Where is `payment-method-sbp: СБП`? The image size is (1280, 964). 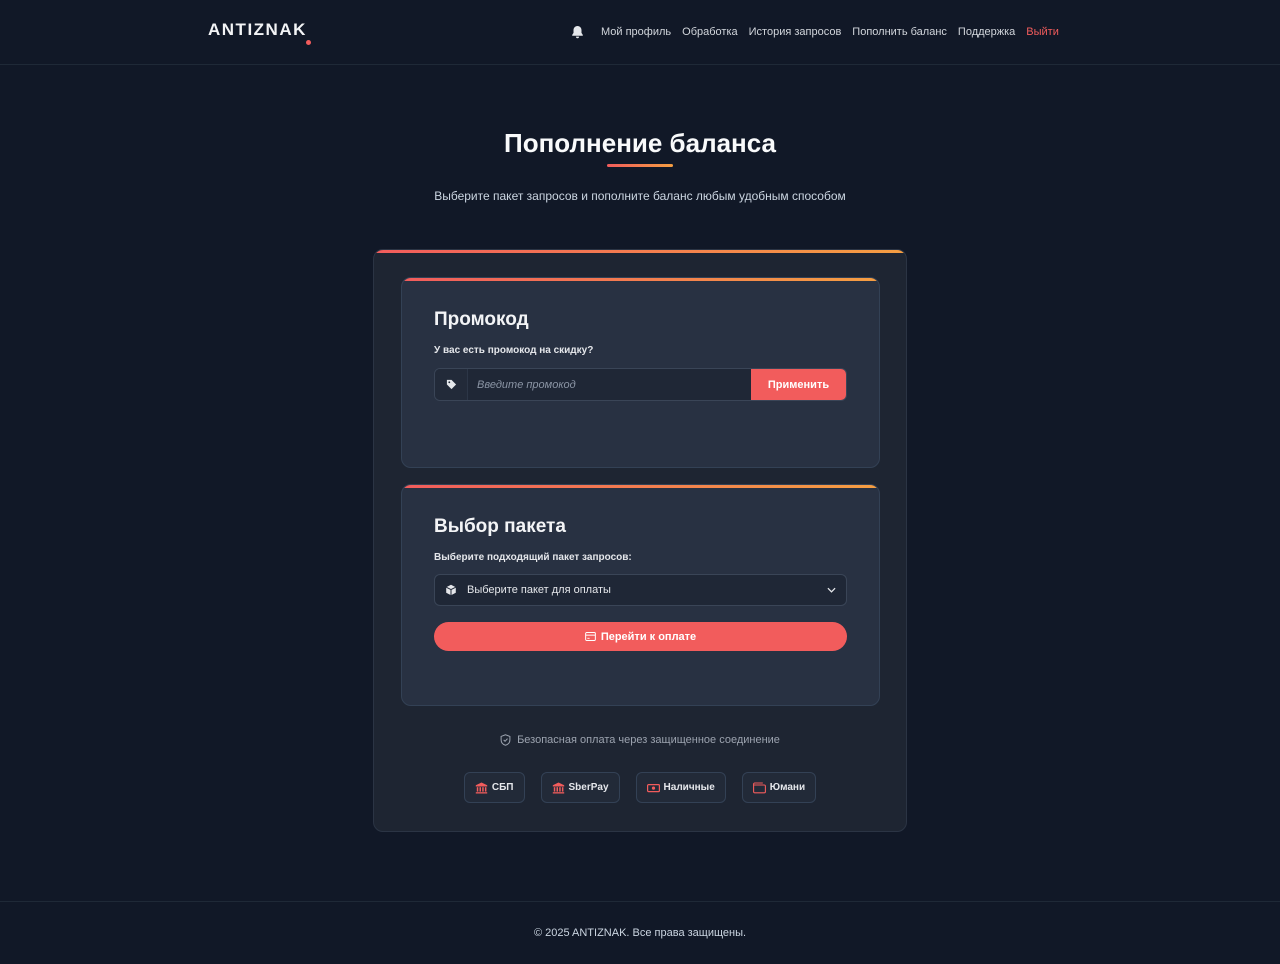 payment-method-sbp: СБП is located at coordinates (494, 787).